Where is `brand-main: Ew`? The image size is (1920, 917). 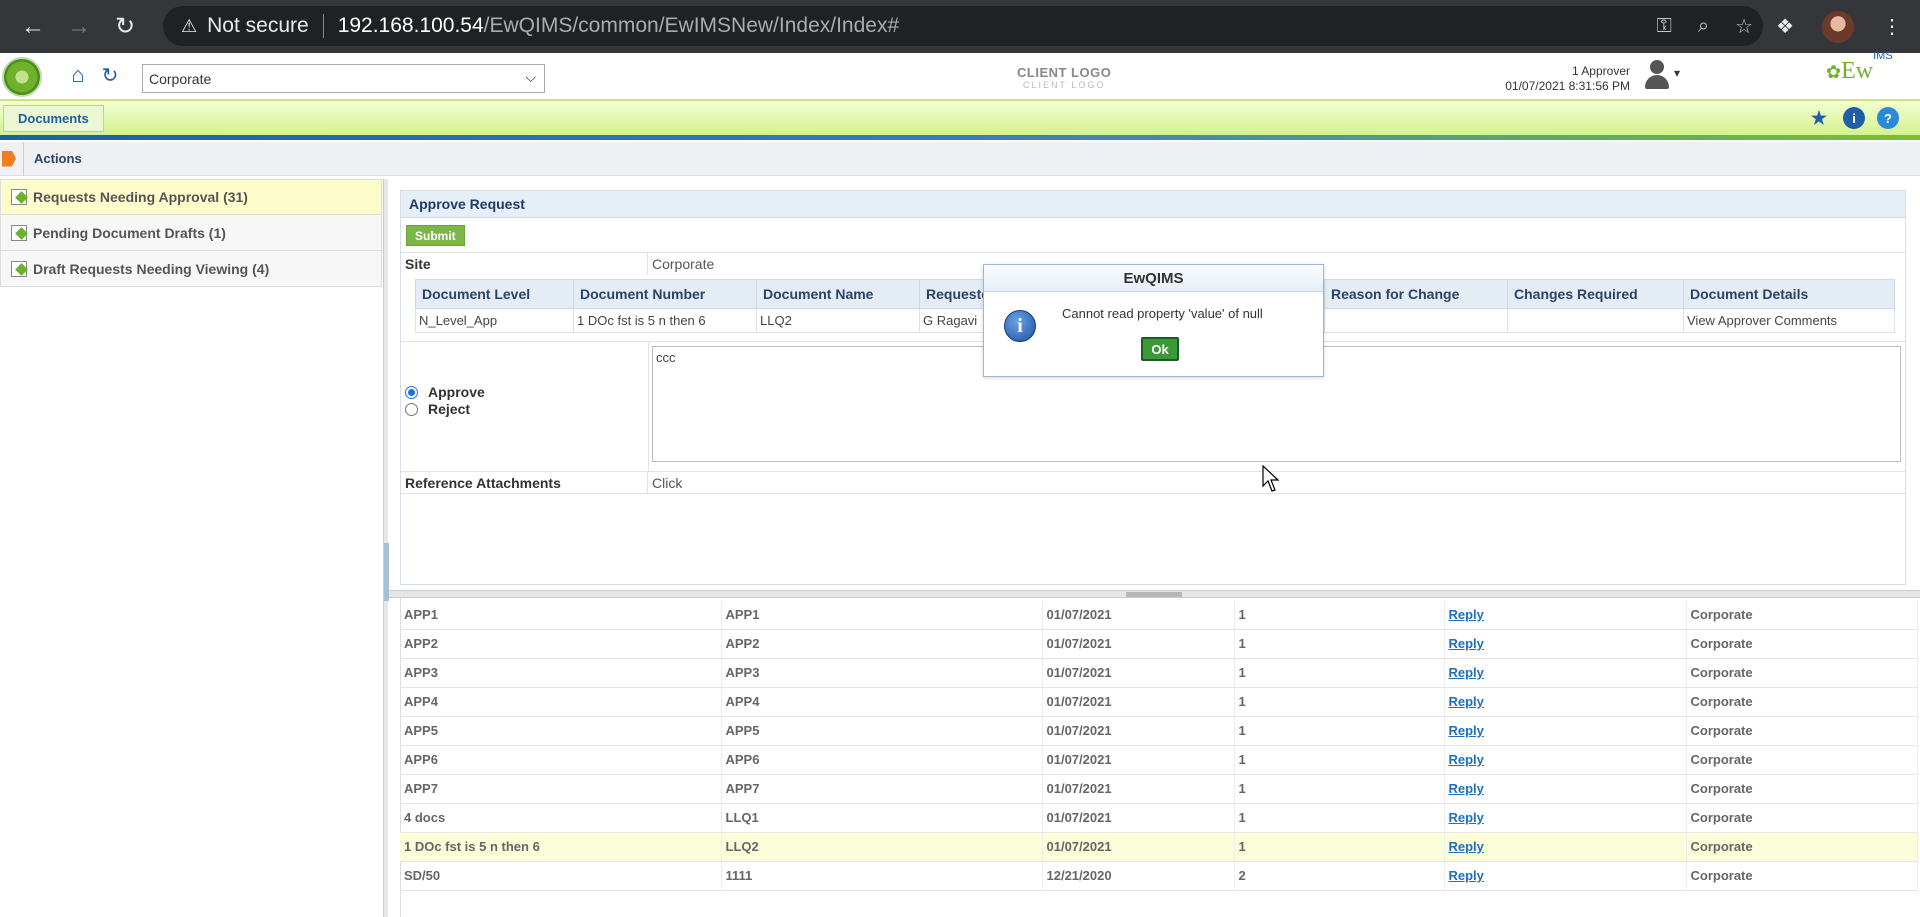
brand-main: Ew is located at coordinates (1857, 71).